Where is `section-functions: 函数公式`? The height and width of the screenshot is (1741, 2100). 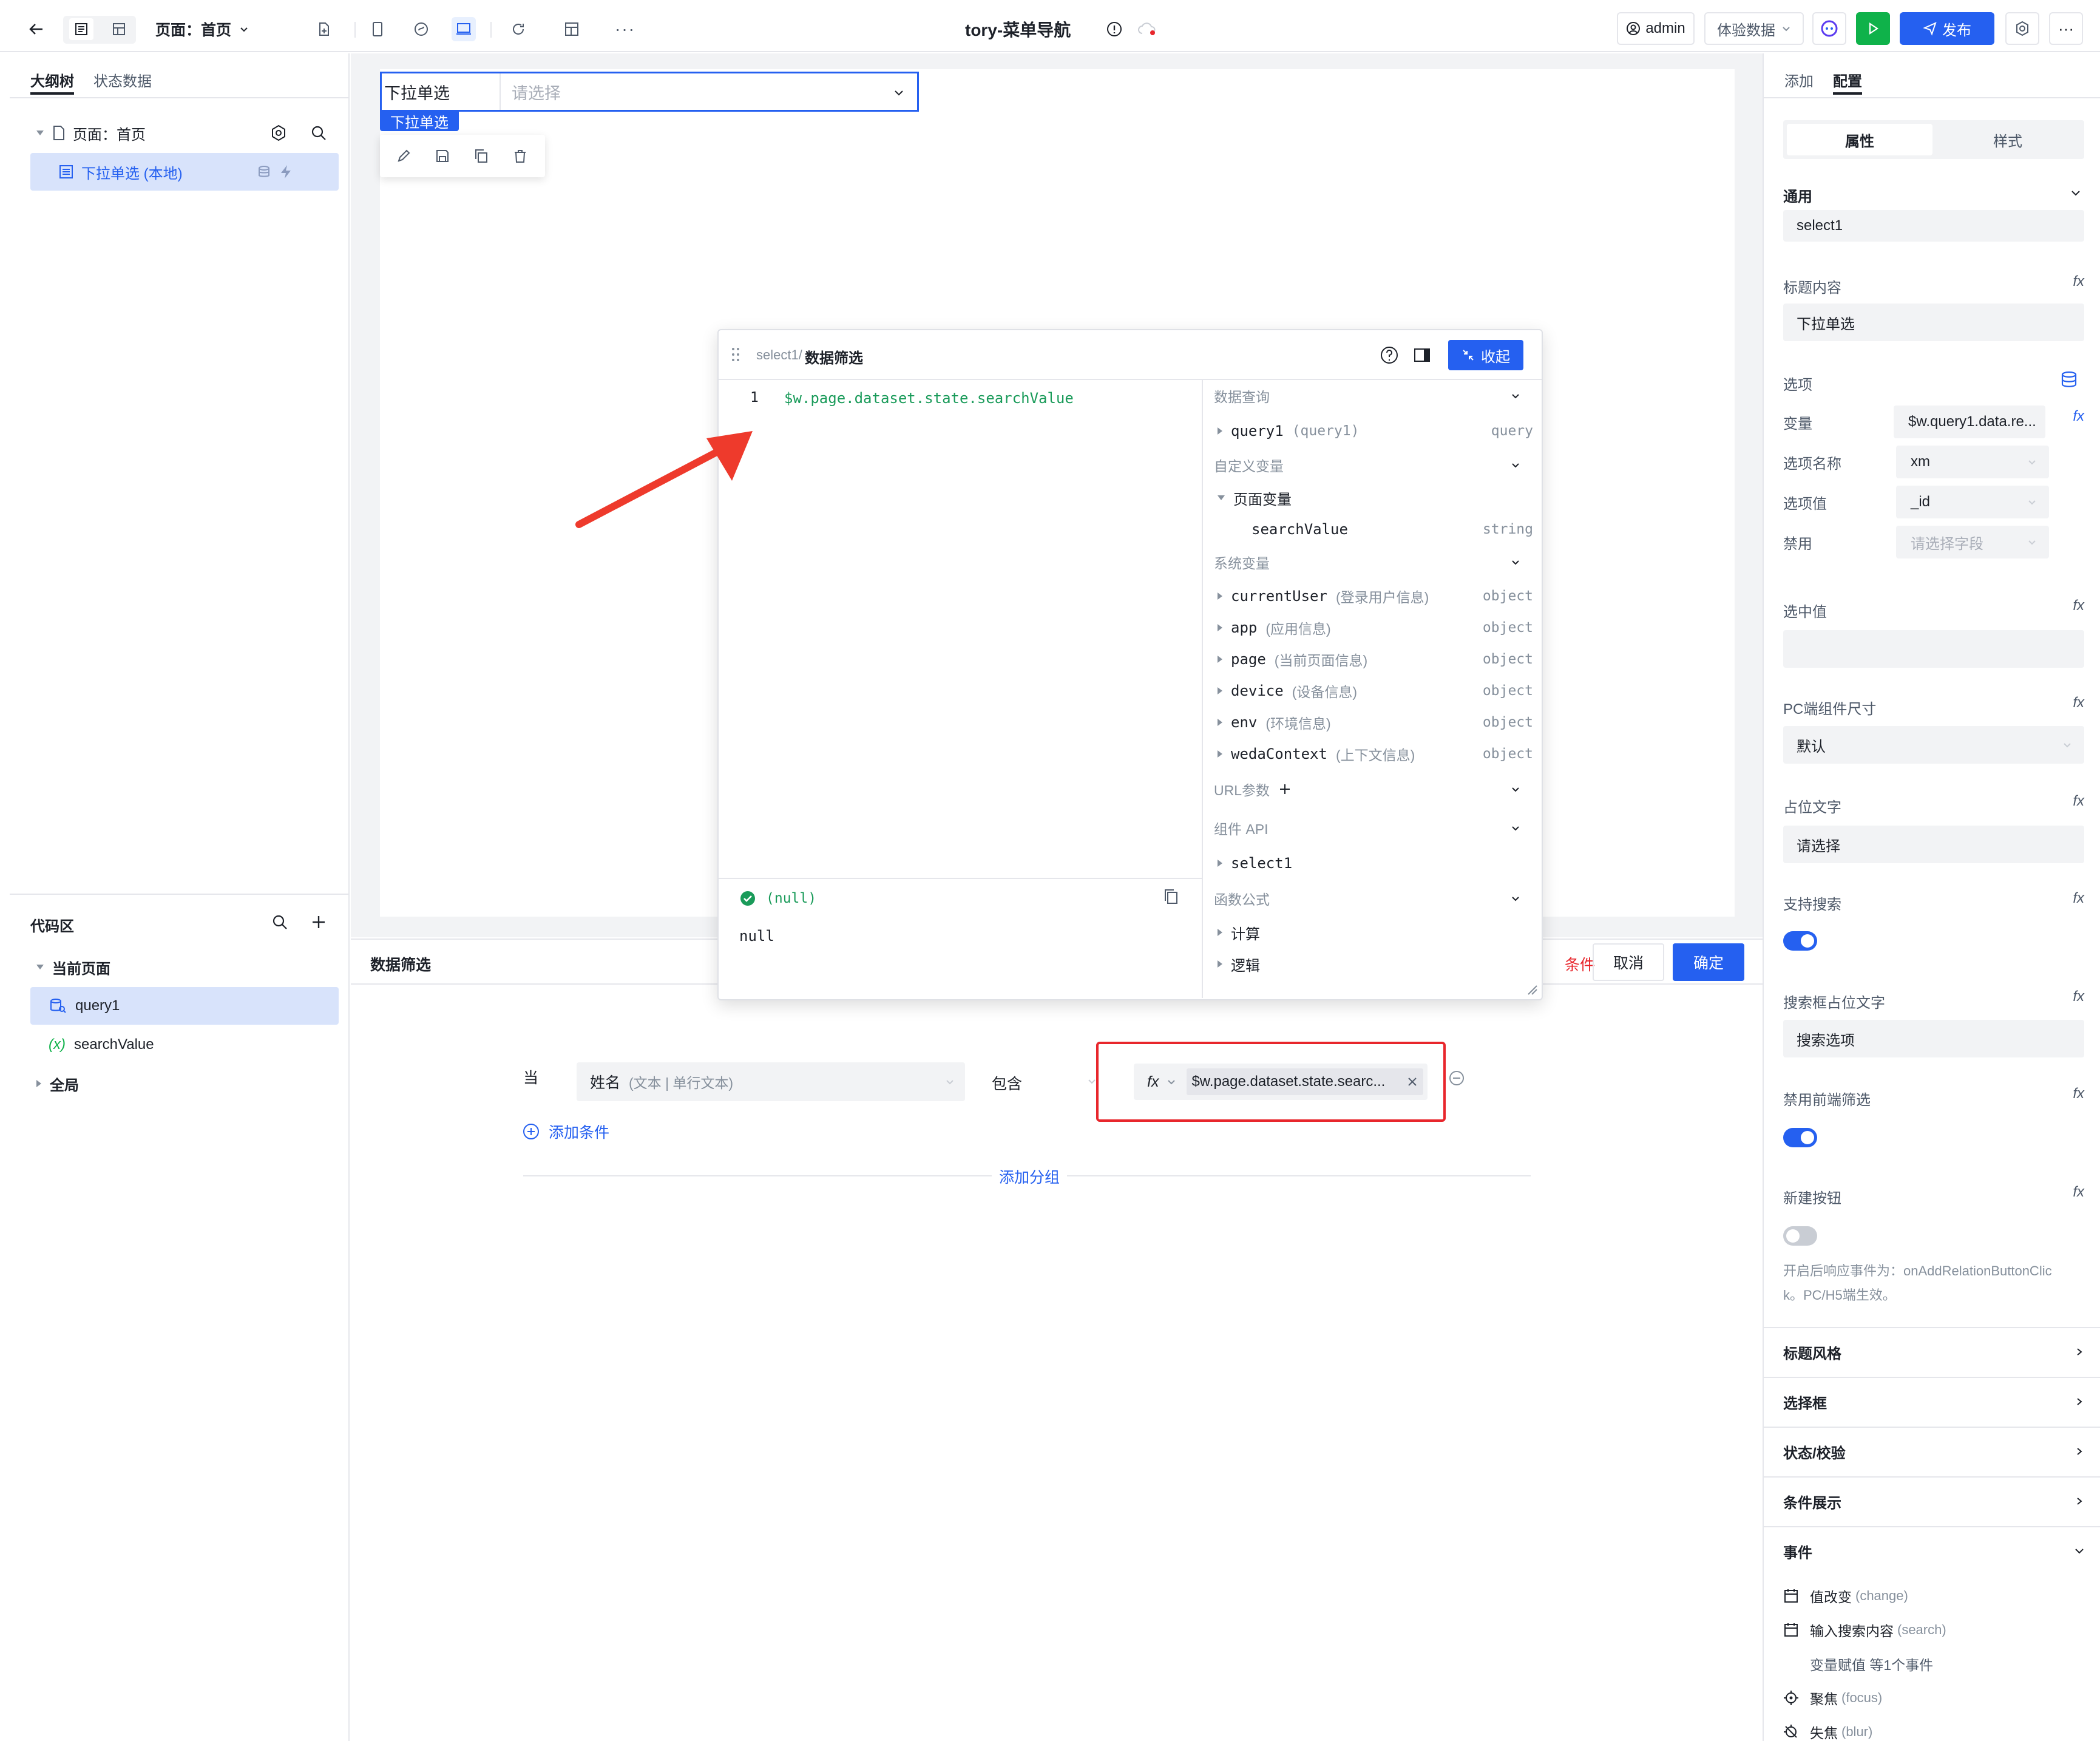
section-functions: 函数公式 is located at coordinates (1373, 898).